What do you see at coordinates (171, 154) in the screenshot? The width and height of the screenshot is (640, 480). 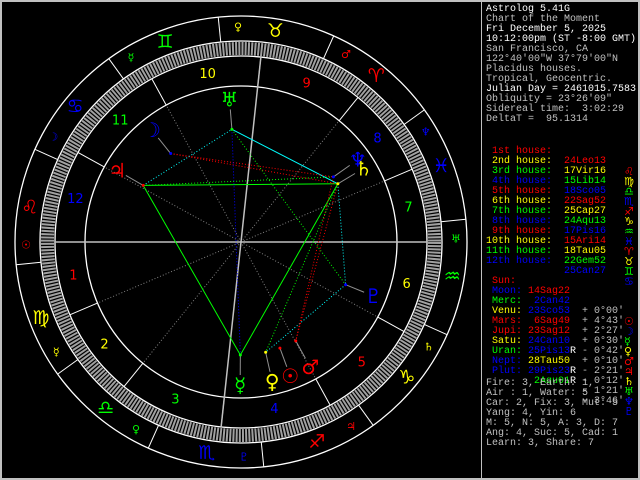 I see `planet-point-moon` at bounding box center [171, 154].